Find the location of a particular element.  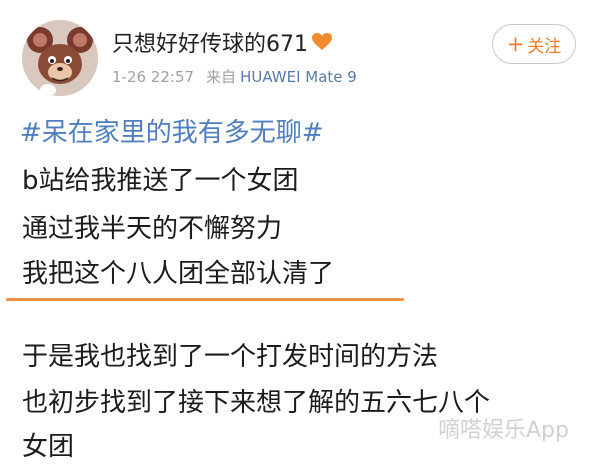

source-label: 来自 is located at coordinates (221, 77).